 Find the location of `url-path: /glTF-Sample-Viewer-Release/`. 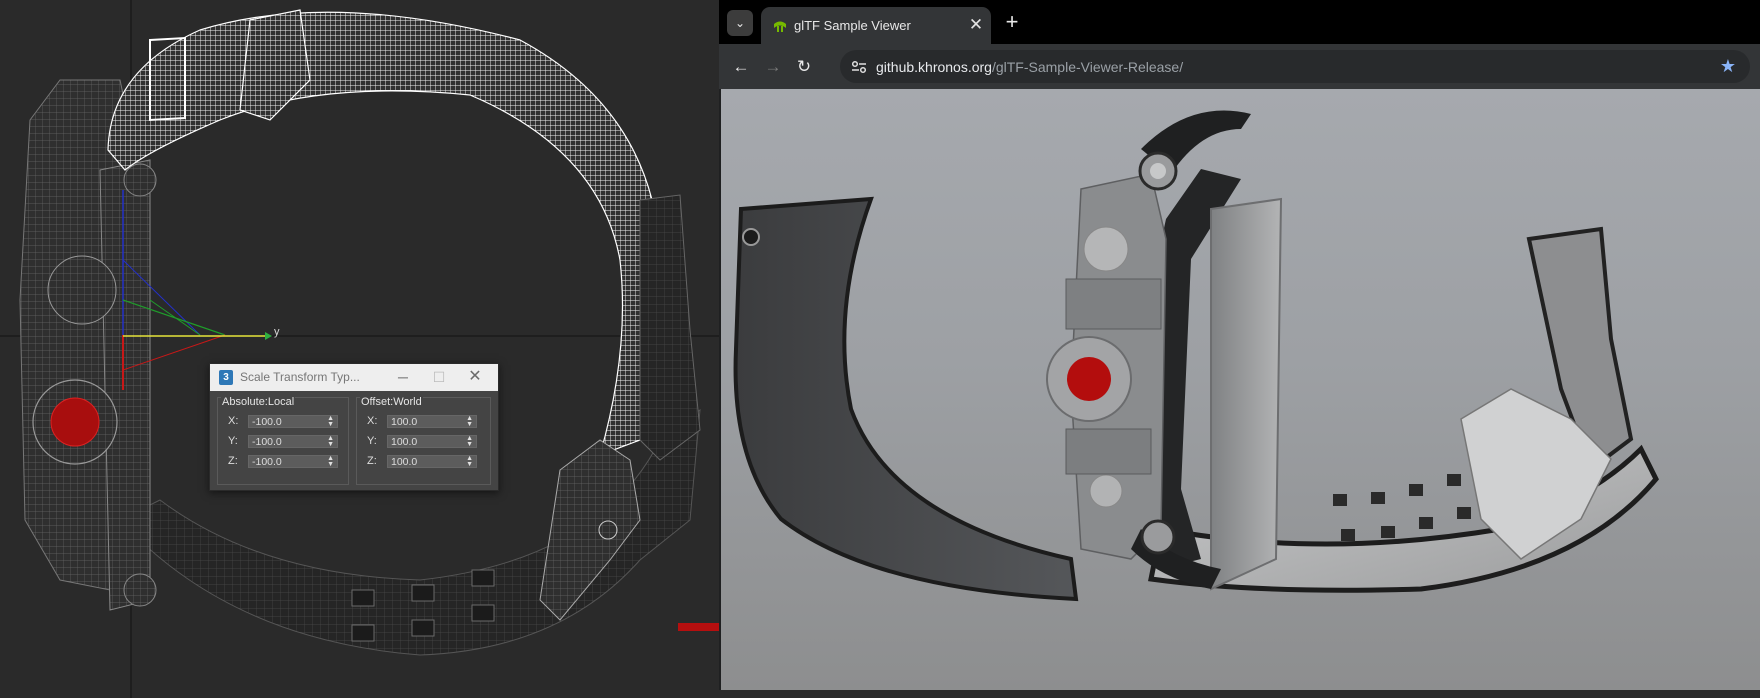

url-path: /glTF-Sample-Viewer-Release/ is located at coordinates (1087, 67).